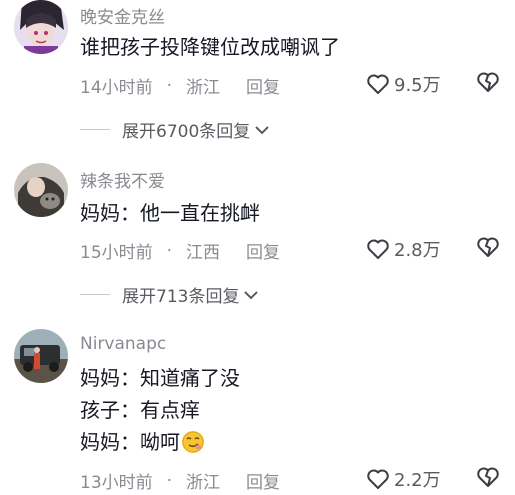  I want to click on like-count: 2.8万, so click(417, 250).